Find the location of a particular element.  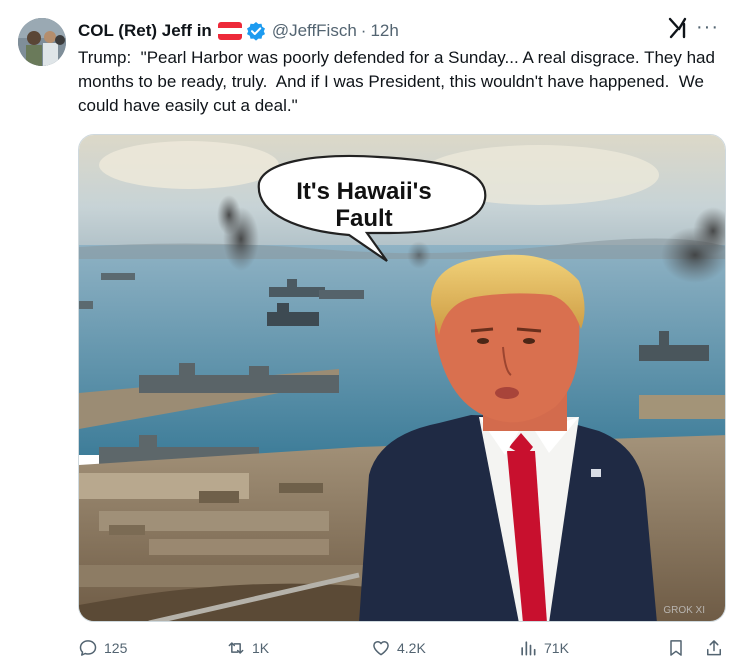

action-bar: 125 1K 4.2K 71K is located at coordinates (403, 648).